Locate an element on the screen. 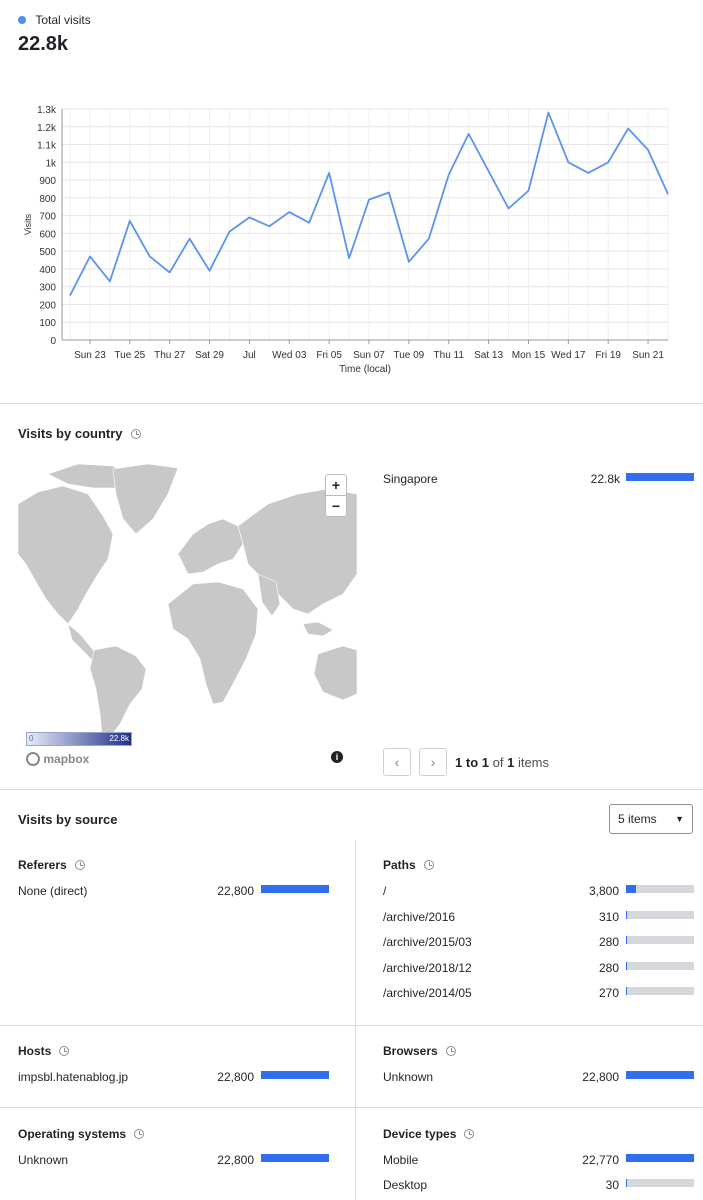 The image size is (703, 1200). os-title: Operating systems is located at coordinates (81, 1134).